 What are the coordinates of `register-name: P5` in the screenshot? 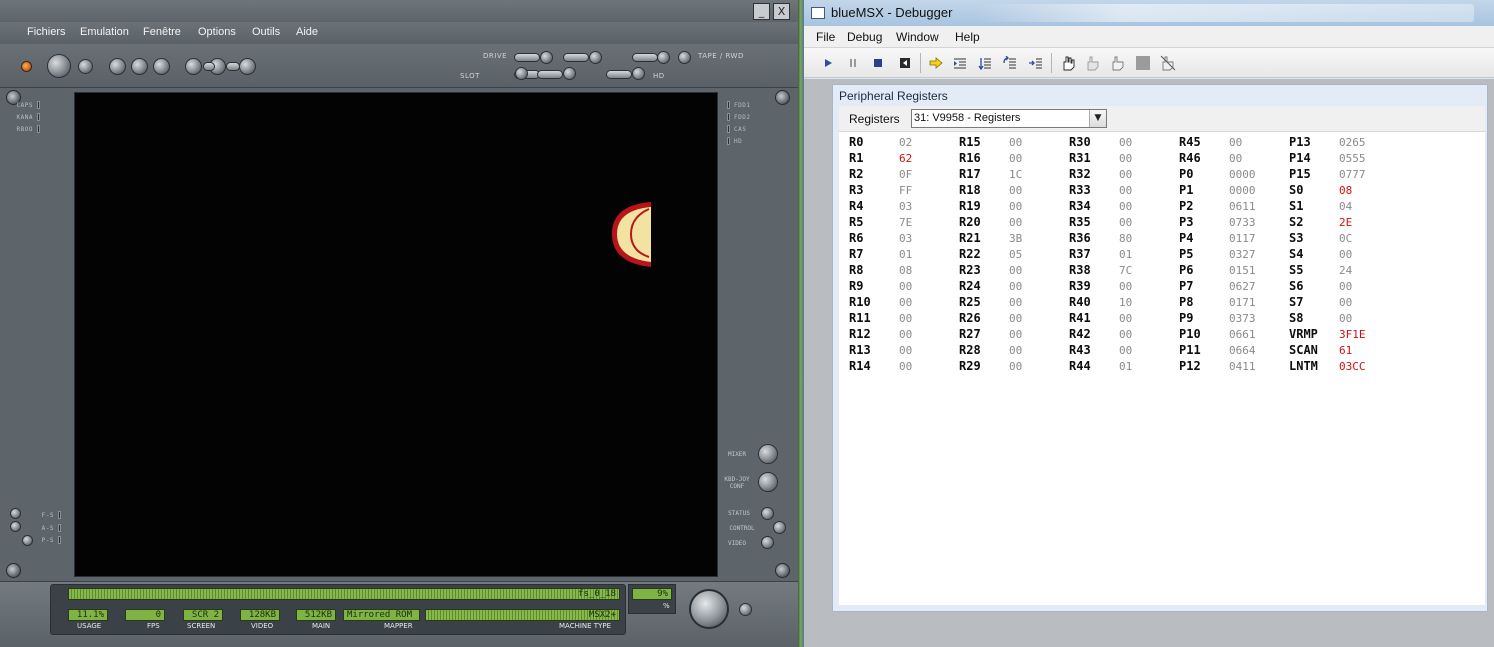 It's located at (1186, 254).